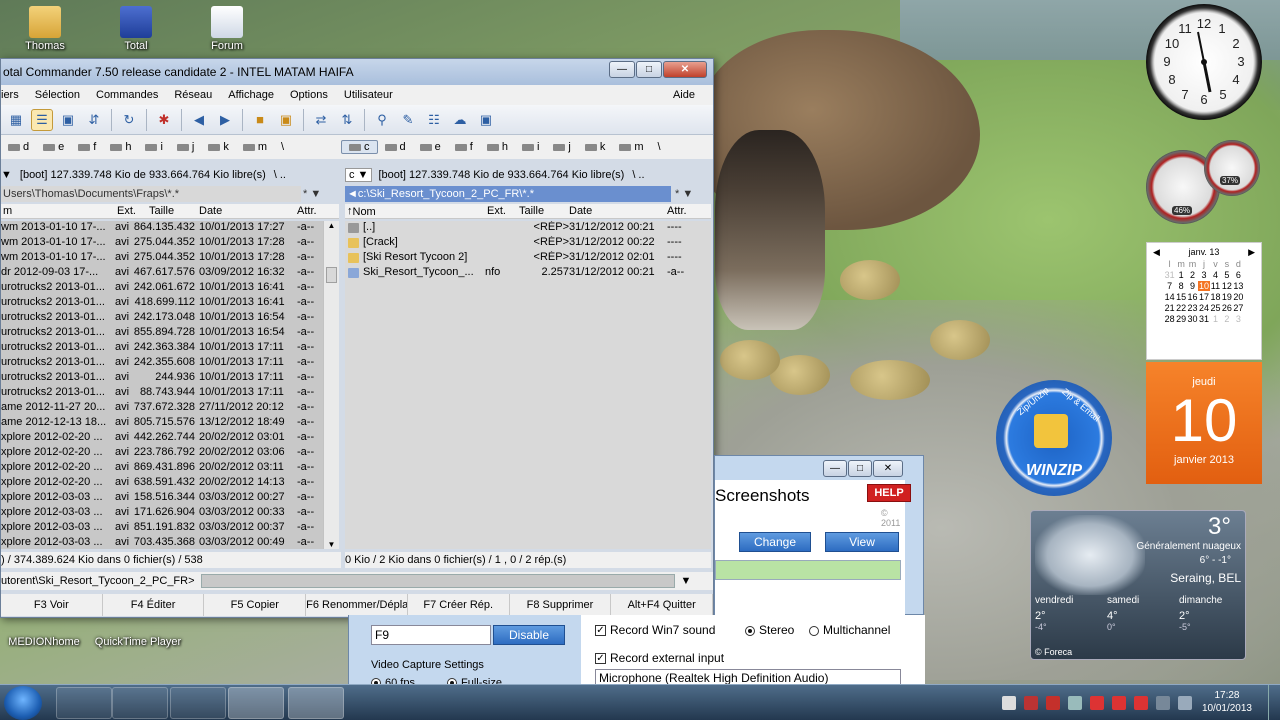 The image size is (1280, 720). What do you see at coordinates (129, 120) in the screenshot?
I see `refresh-icon: ↻` at bounding box center [129, 120].